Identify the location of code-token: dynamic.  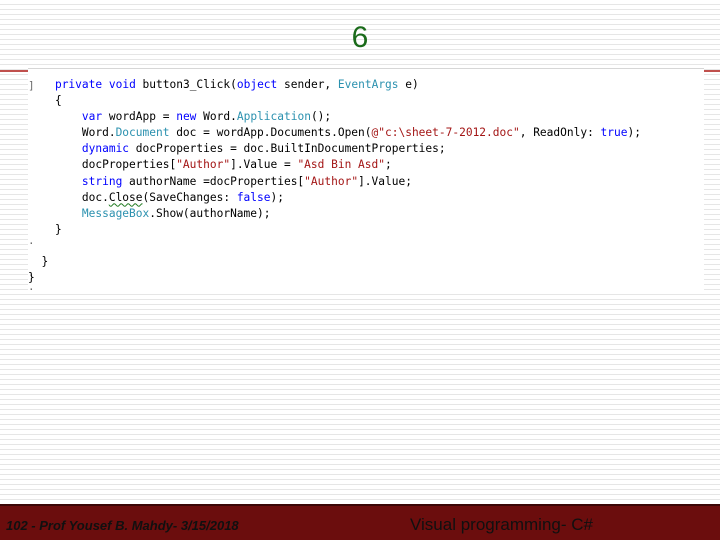
(105, 149).